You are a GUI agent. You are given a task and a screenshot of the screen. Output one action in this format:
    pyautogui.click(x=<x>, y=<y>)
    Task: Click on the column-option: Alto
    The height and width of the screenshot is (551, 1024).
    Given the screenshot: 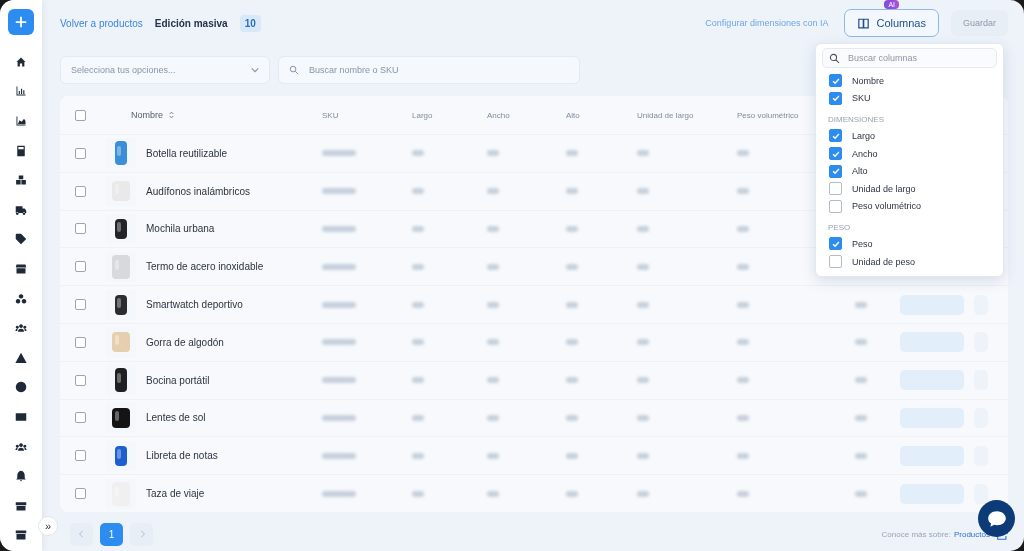 What is the action you would take?
    pyautogui.click(x=860, y=171)
    